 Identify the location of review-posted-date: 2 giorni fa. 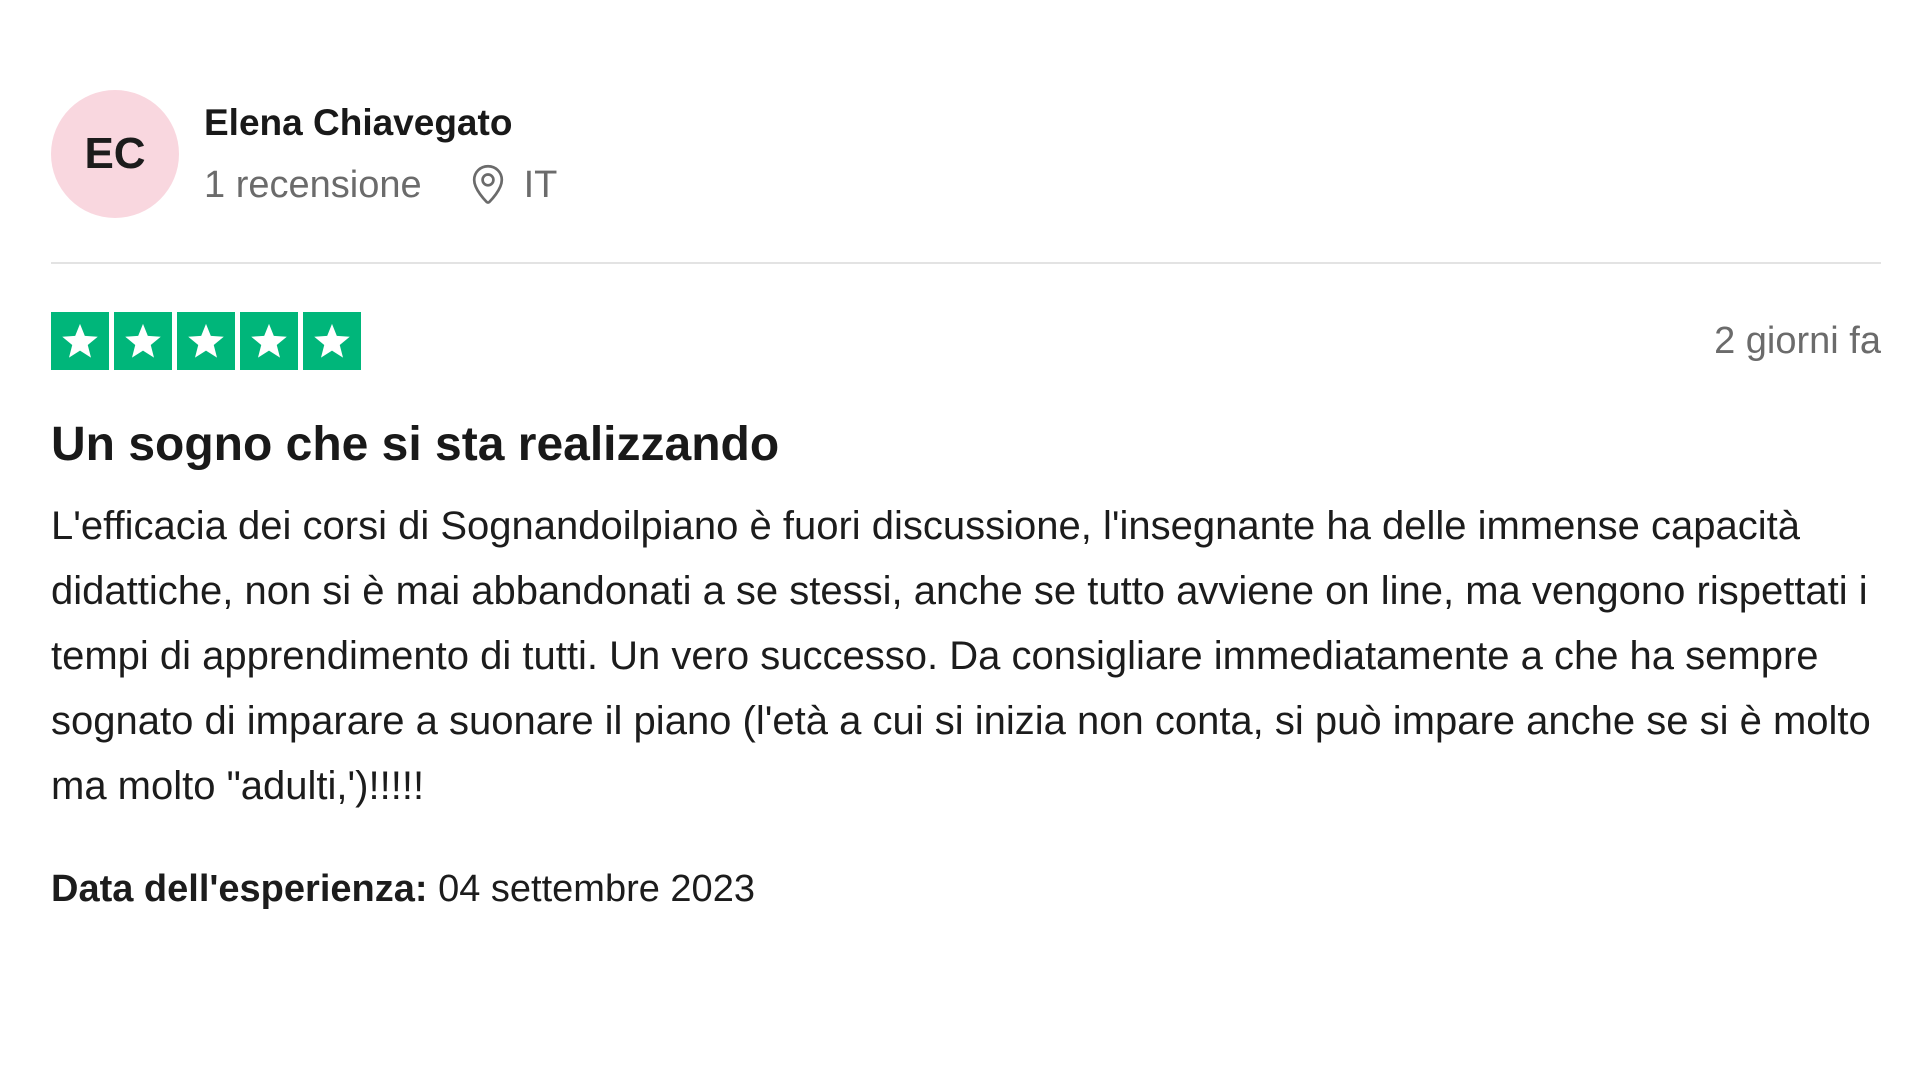
(1797, 340).